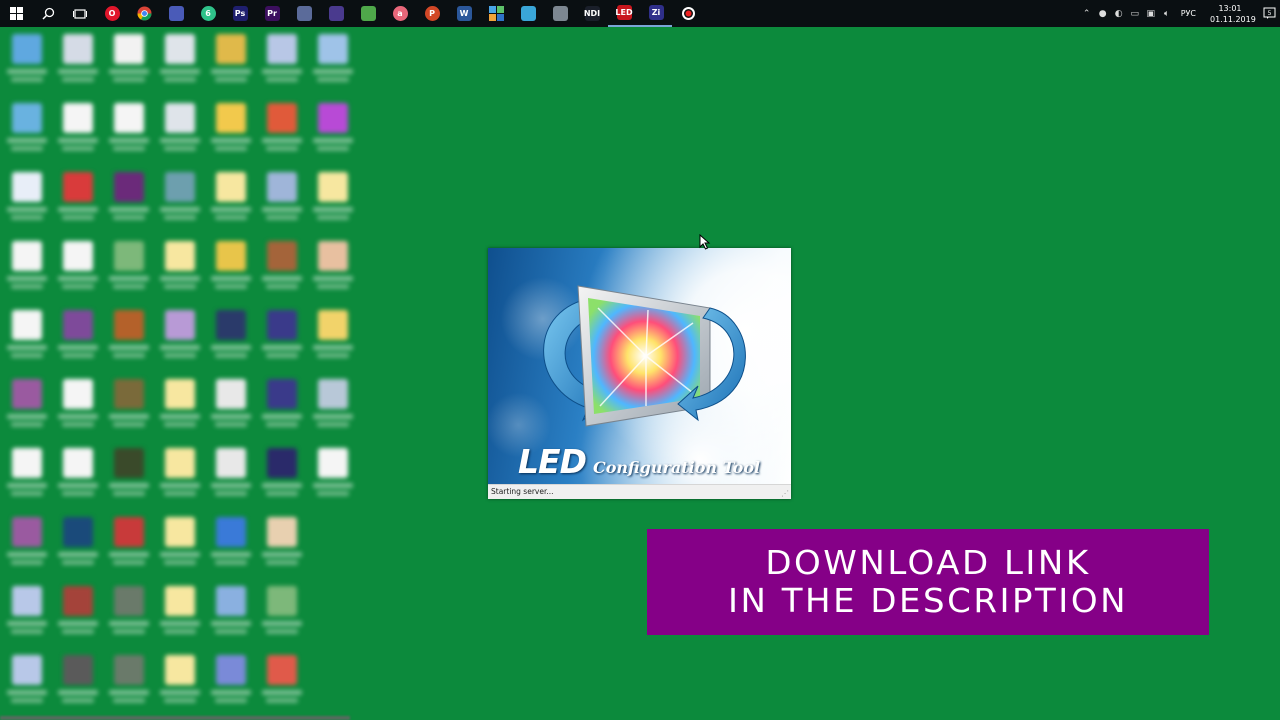 The height and width of the screenshot is (720, 1280). Describe the element at coordinates (1087, 14) in the screenshot. I see `chevron-up-icon: ⌃` at that location.